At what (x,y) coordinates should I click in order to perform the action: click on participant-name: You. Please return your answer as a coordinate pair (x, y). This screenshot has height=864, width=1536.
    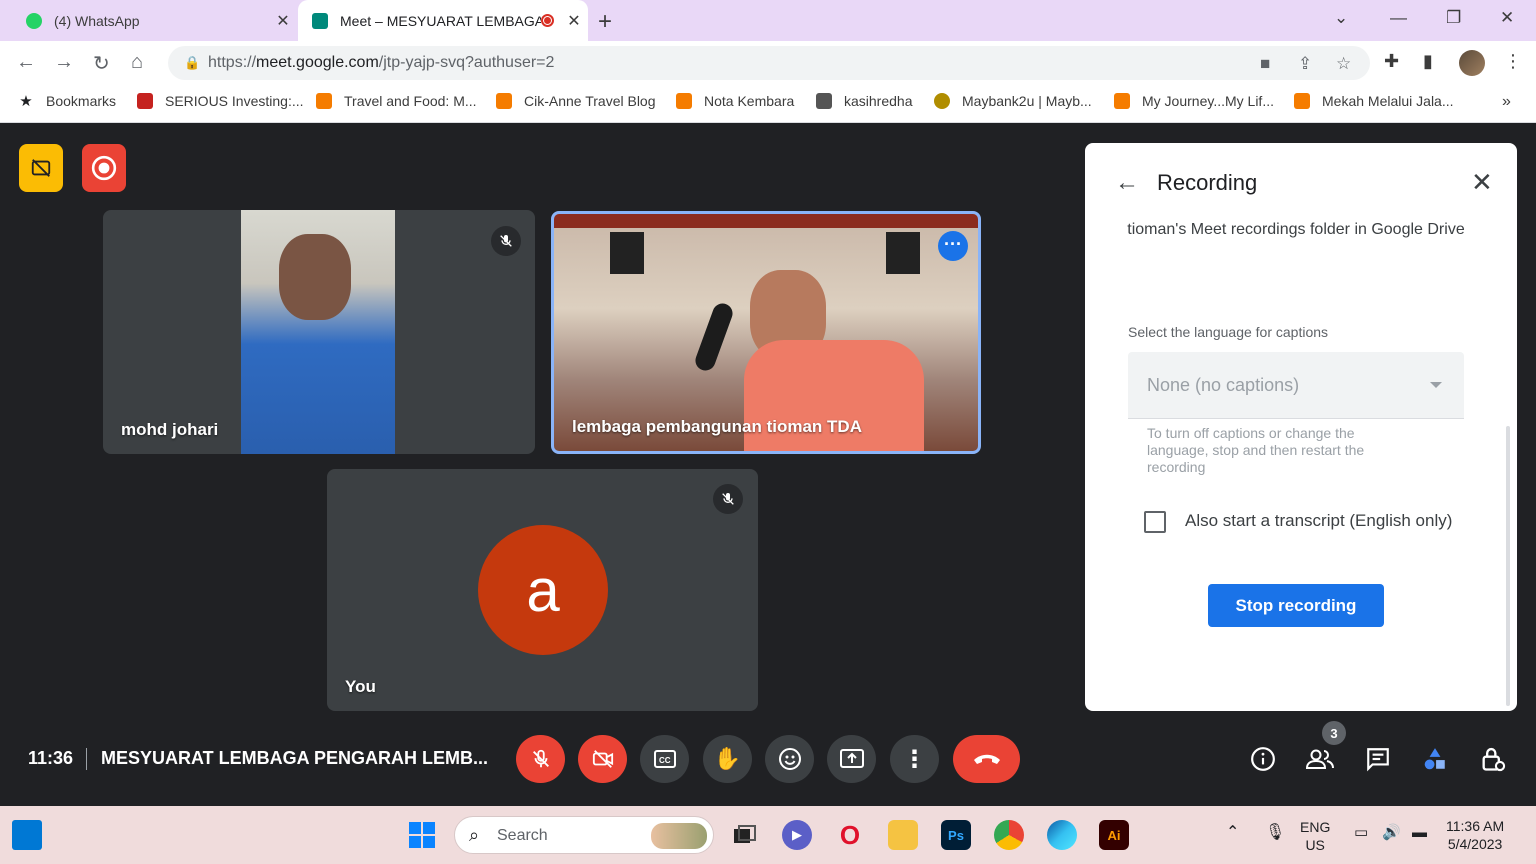
    Looking at the image, I should click on (360, 686).